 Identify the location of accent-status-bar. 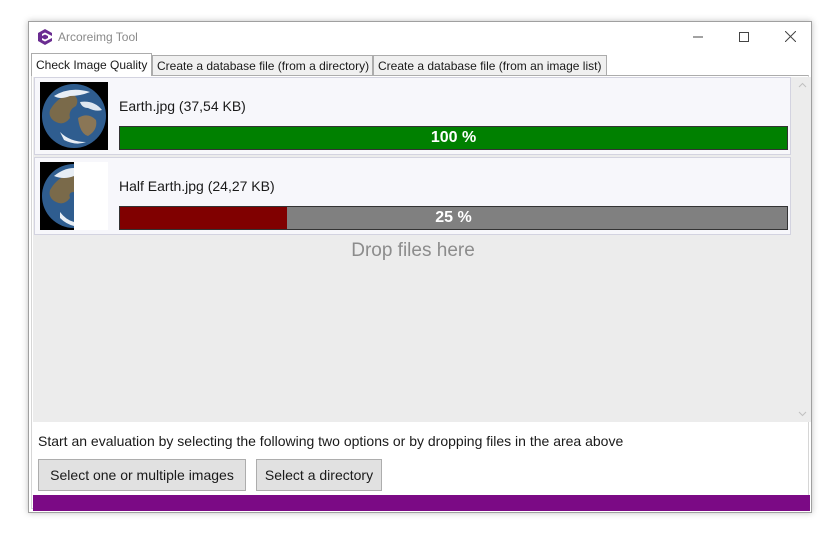
(421, 503).